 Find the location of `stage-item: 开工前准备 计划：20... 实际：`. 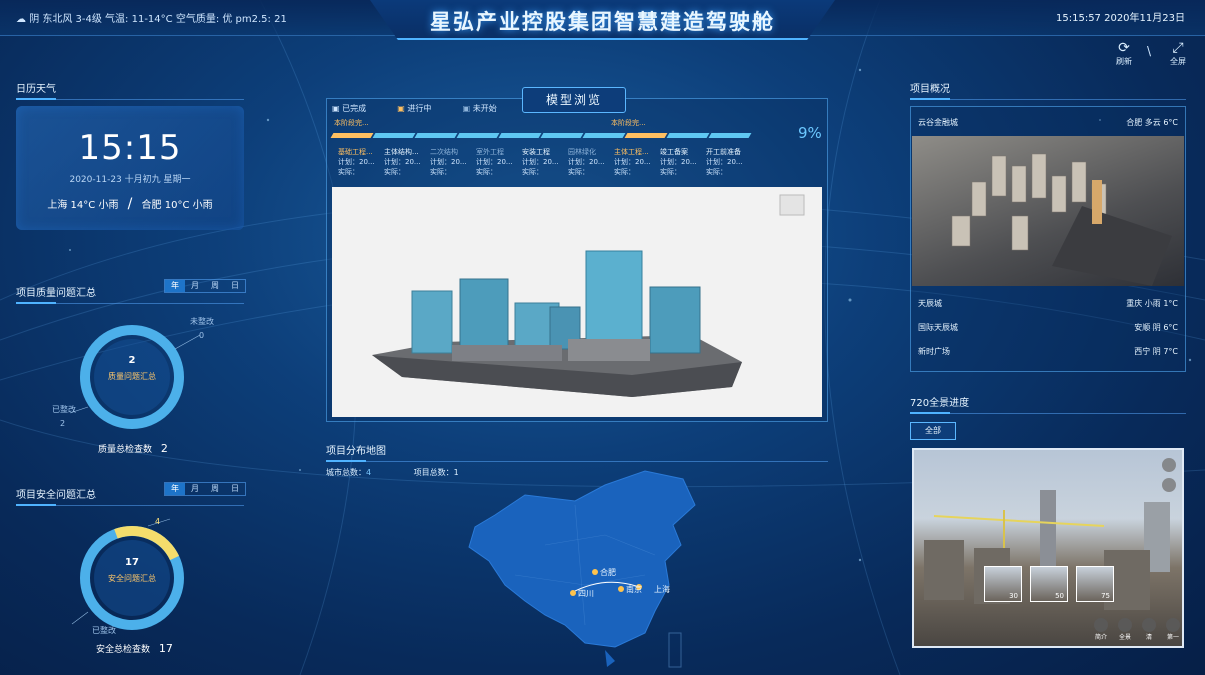

stage-item: 开工前准备 计划：20... 实际： is located at coordinates (729, 162).